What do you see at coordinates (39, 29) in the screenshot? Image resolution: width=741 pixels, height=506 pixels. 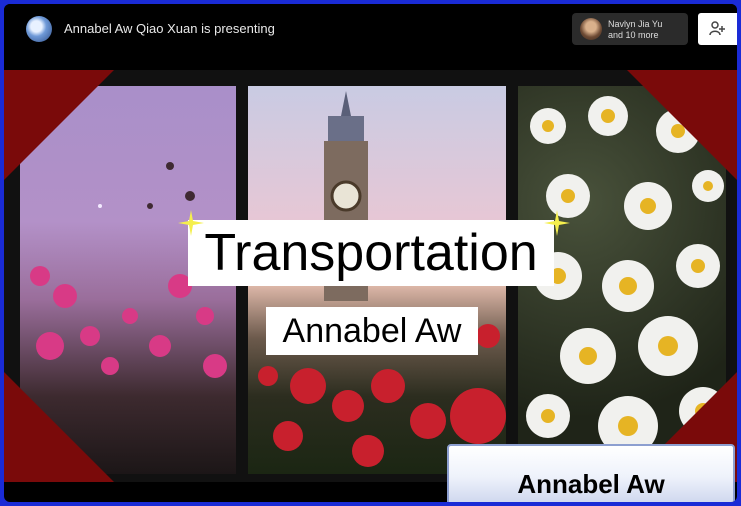 I see `presenter-avatar` at bounding box center [39, 29].